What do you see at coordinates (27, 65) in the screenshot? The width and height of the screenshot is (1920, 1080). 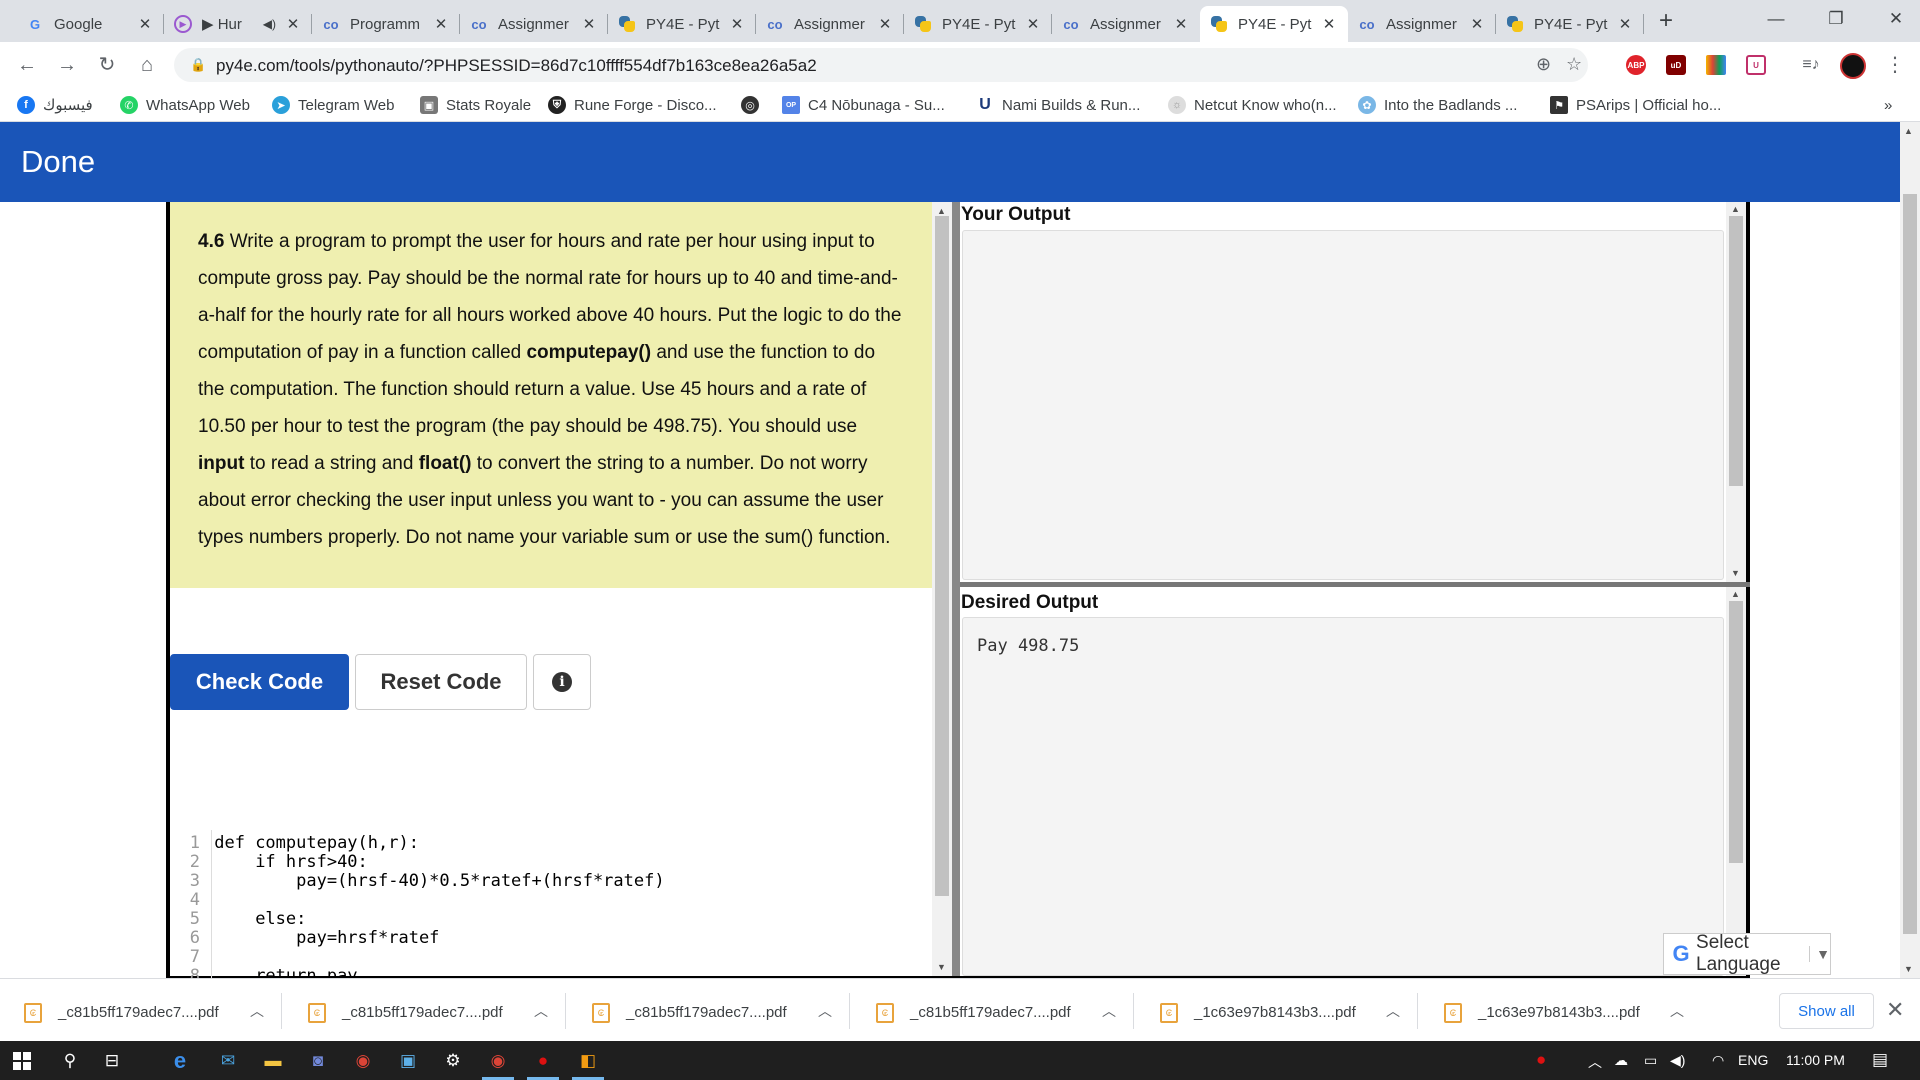 I see `back-button: ←` at bounding box center [27, 65].